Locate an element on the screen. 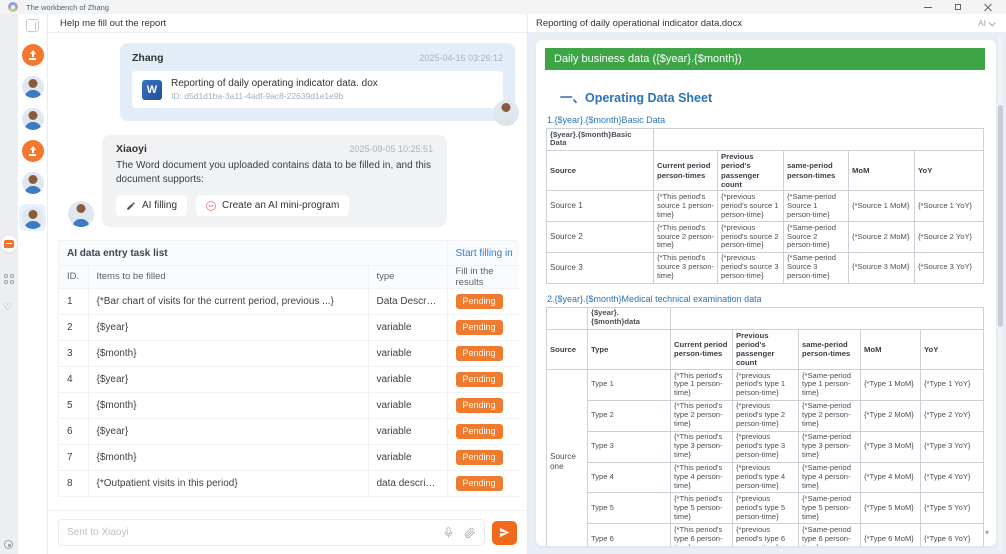 This screenshot has width=1006, height=554. ai-dropdown: AI is located at coordinates (987, 23).